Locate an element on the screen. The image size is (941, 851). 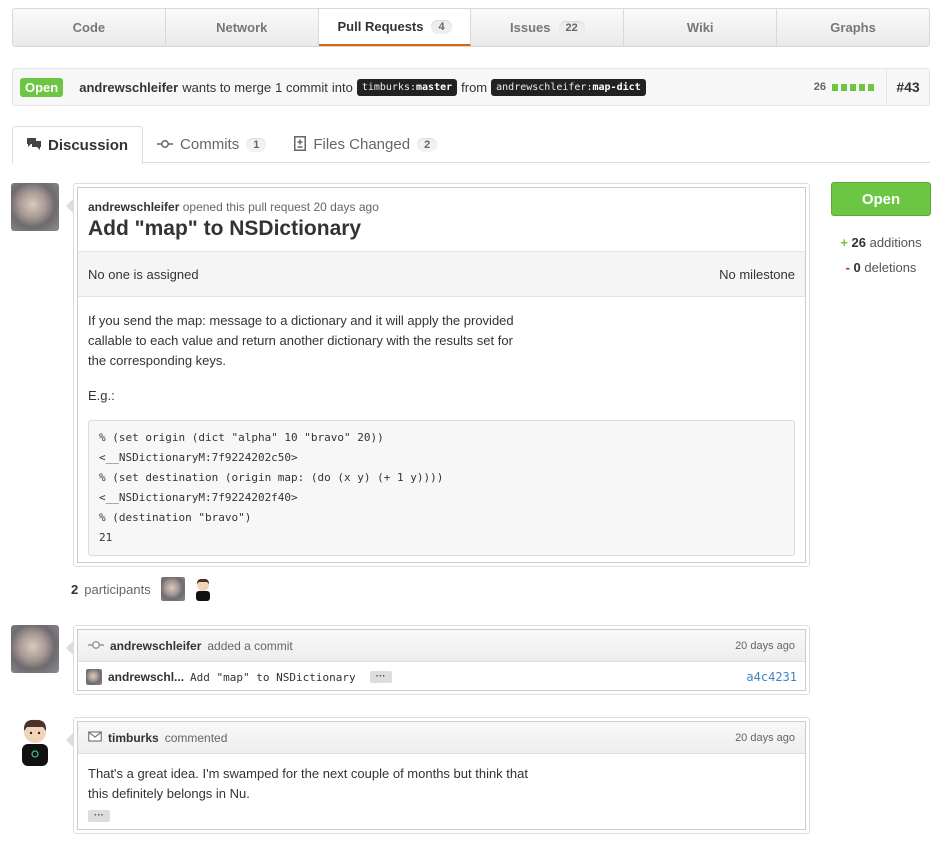
nav-wiki-label: Wiki is located at coordinates (700, 27).